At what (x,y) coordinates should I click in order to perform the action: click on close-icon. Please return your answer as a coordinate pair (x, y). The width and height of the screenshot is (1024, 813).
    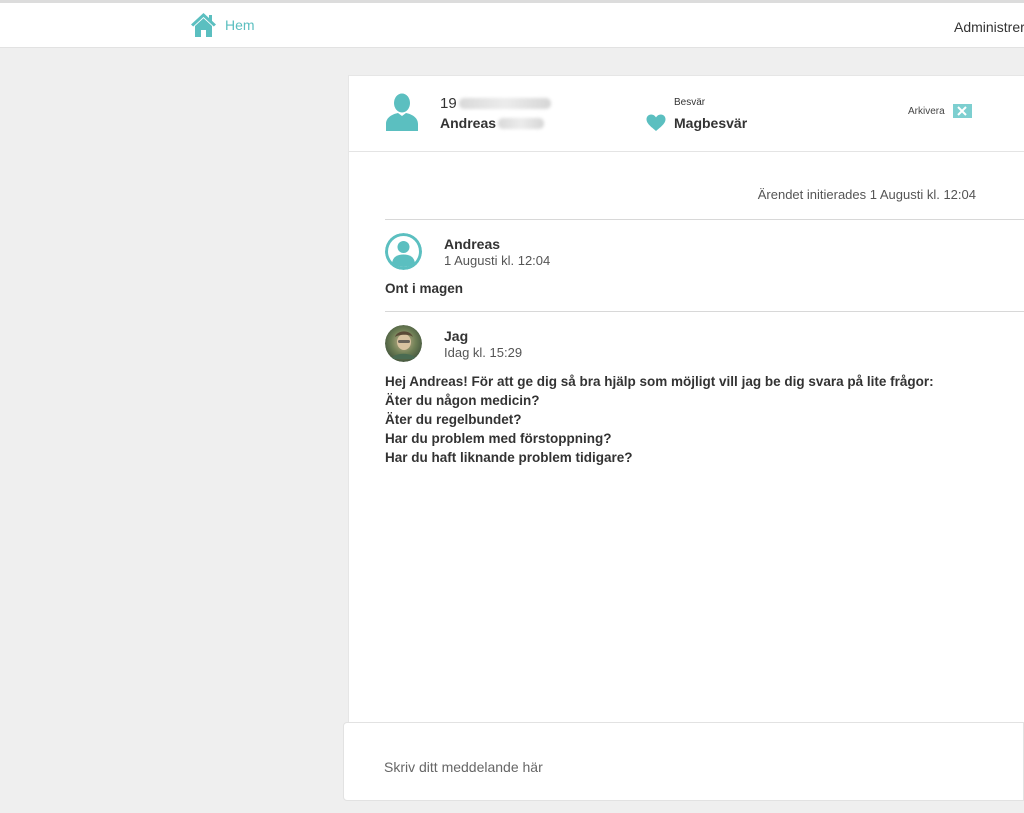
    Looking at the image, I should click on (962, 111).